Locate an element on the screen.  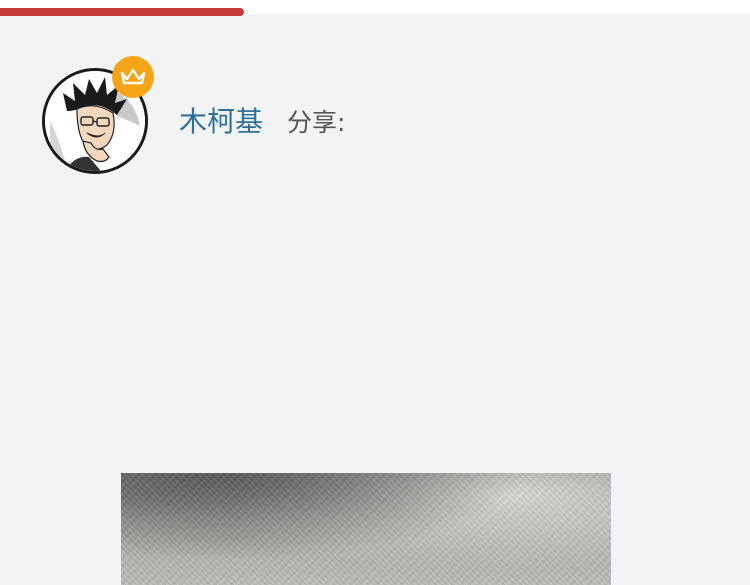
vip-badge is located at coordinates (133, 77).